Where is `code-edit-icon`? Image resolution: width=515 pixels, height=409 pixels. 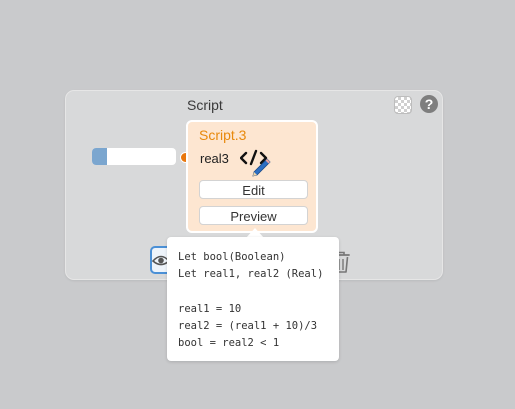 code-edit-icon is located at coordinates (256, 162).